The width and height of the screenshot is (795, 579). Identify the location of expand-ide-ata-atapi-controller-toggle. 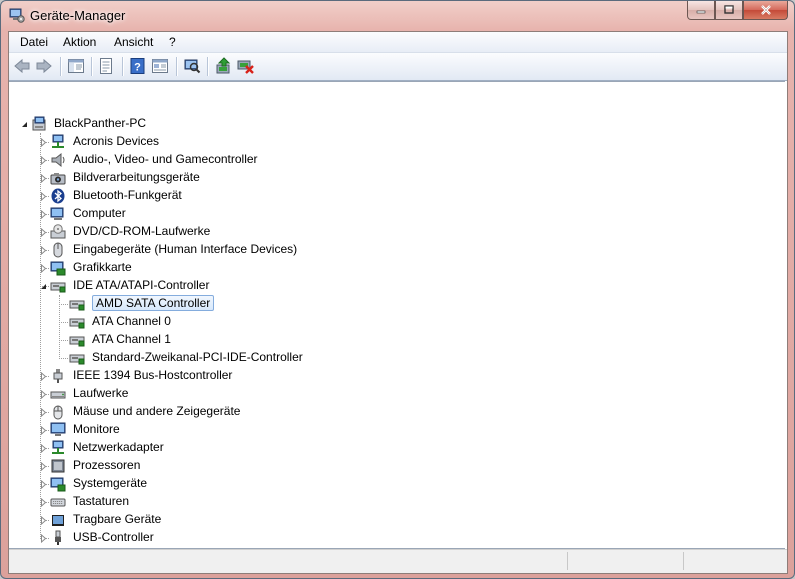
(43, 286).